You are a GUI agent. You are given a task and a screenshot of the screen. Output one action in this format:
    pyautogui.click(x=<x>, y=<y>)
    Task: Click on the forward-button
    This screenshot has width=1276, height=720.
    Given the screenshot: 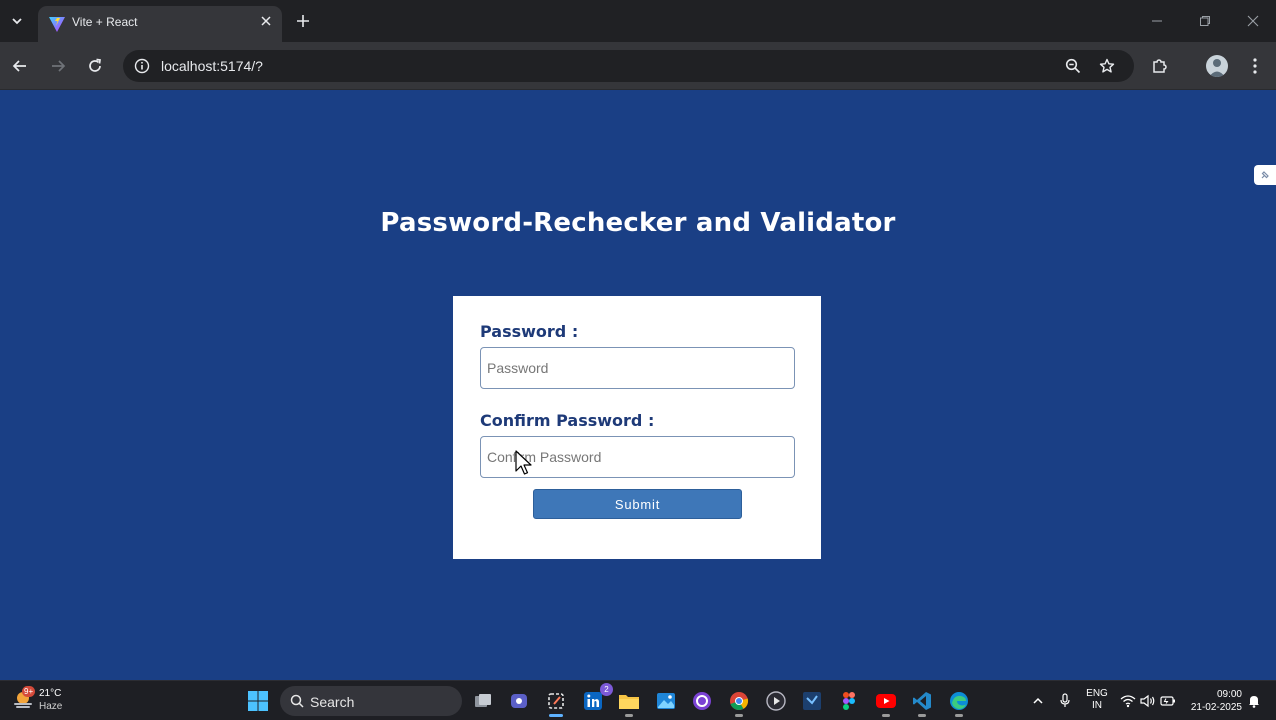 What is the action you would take?
    pyautogui.click(x=58, y=66)
    